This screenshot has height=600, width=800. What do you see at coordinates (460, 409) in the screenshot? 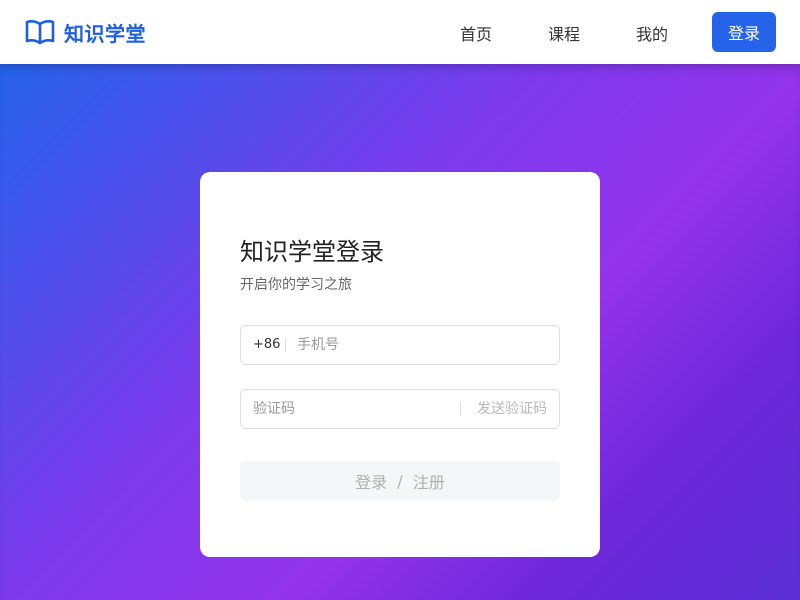
I see `code-divider` at bounding box center [460, 409].